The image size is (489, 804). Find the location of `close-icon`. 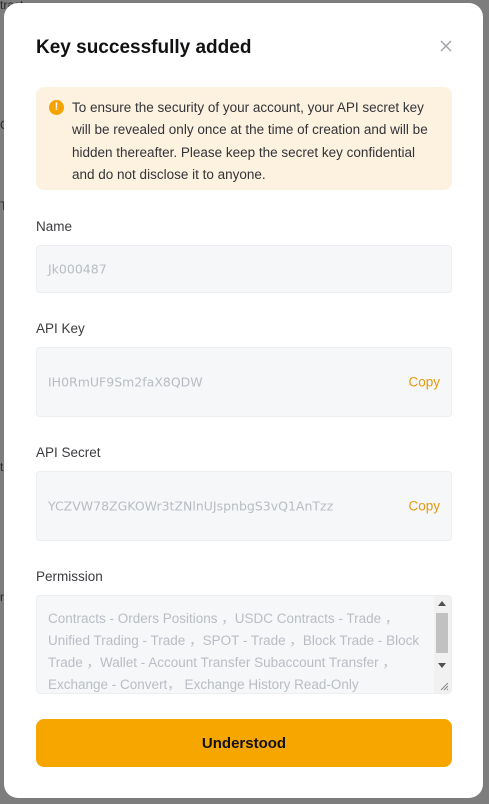

close-icon is located at coordinates (446, 46).